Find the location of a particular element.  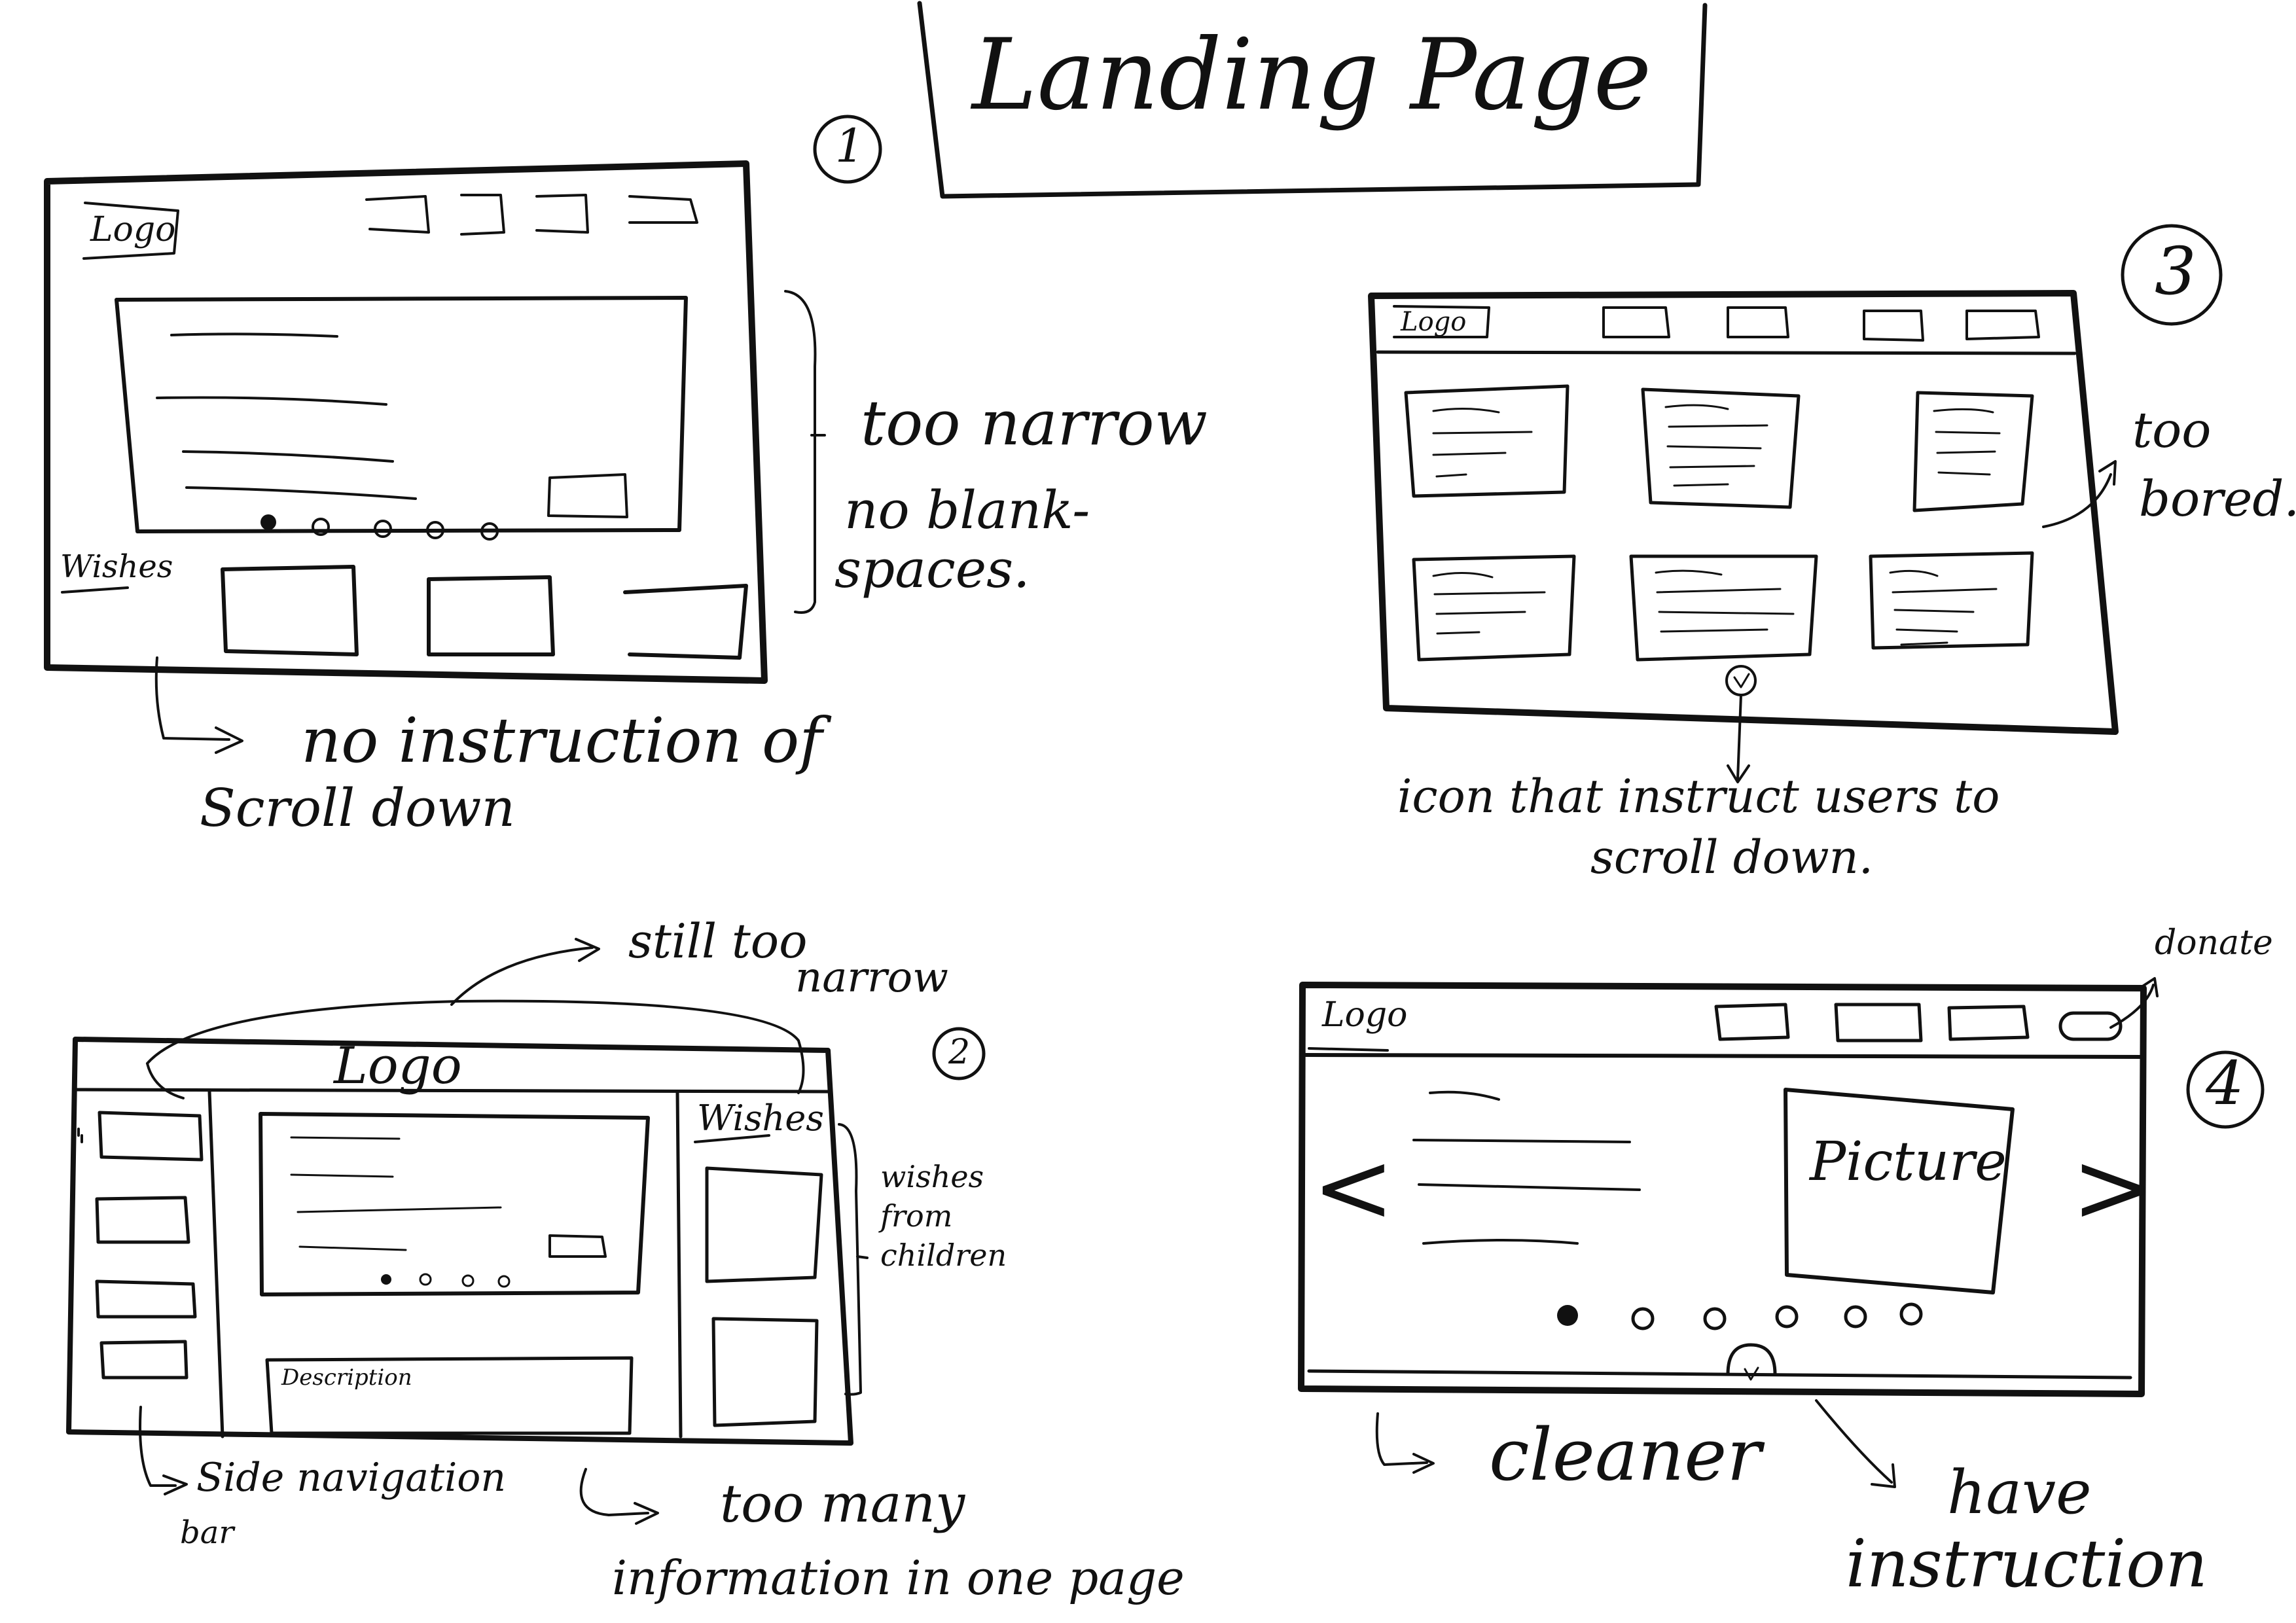

sketch-1-note-line-3: spaces. is located at coordinates (932, 569).